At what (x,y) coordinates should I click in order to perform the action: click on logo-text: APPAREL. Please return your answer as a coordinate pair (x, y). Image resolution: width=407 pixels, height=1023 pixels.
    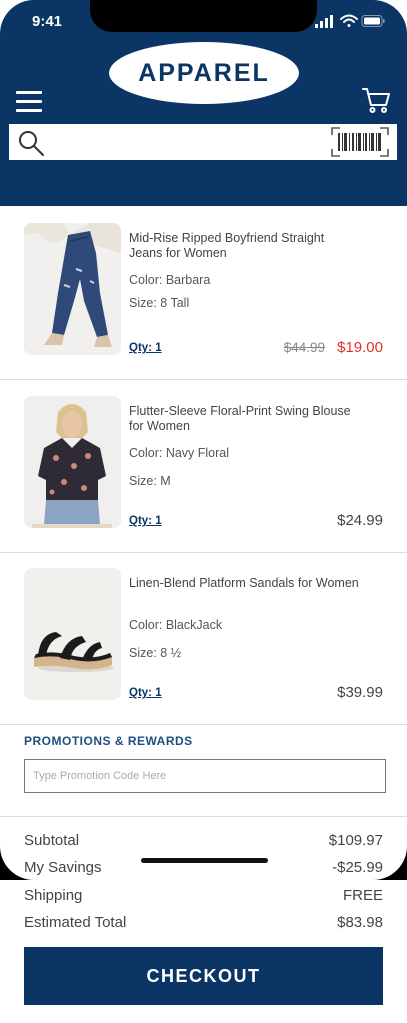
    Looking at the image, I should click on (204, 72).